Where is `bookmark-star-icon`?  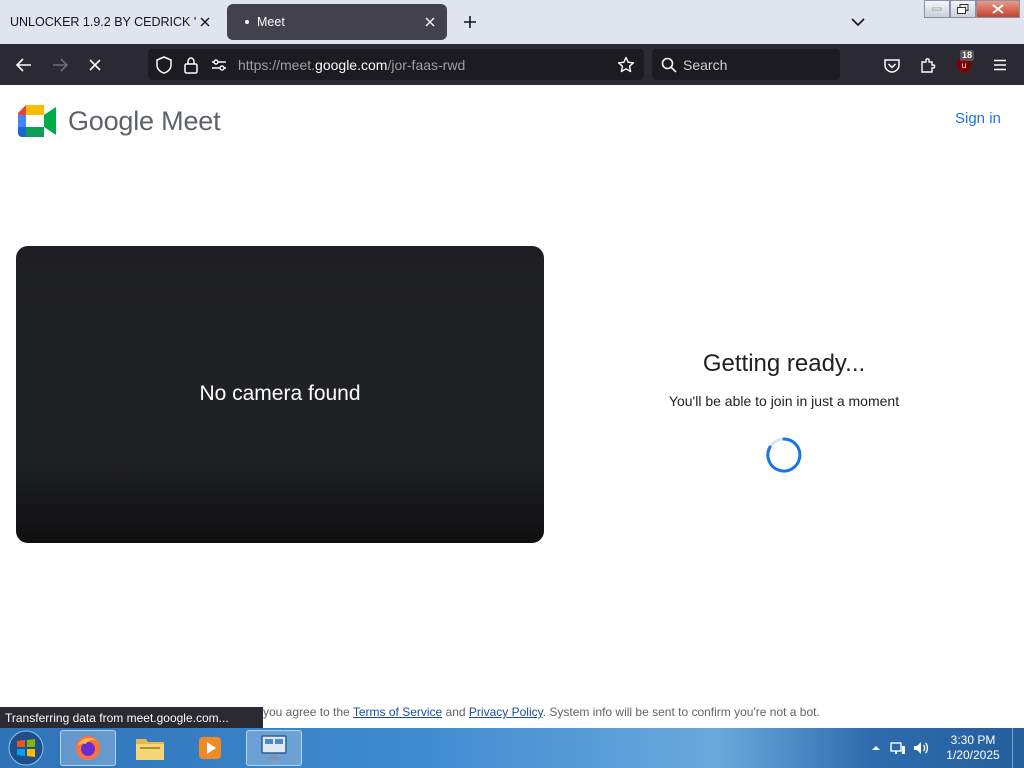
bookmark-star-icon is located at coordinates (626, 65).